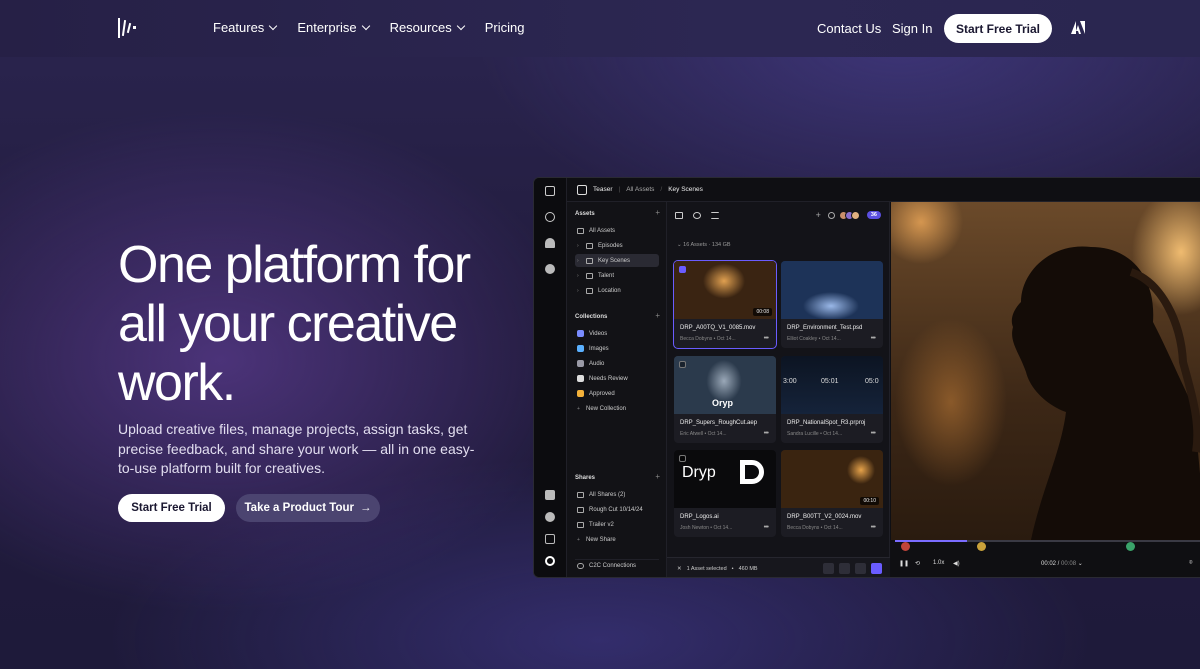 The width and height of the screenshot is (1200, 669). Describe the element at coordinates (752, 472) in the screenshot. I see `logo-mark-icon` at that location.